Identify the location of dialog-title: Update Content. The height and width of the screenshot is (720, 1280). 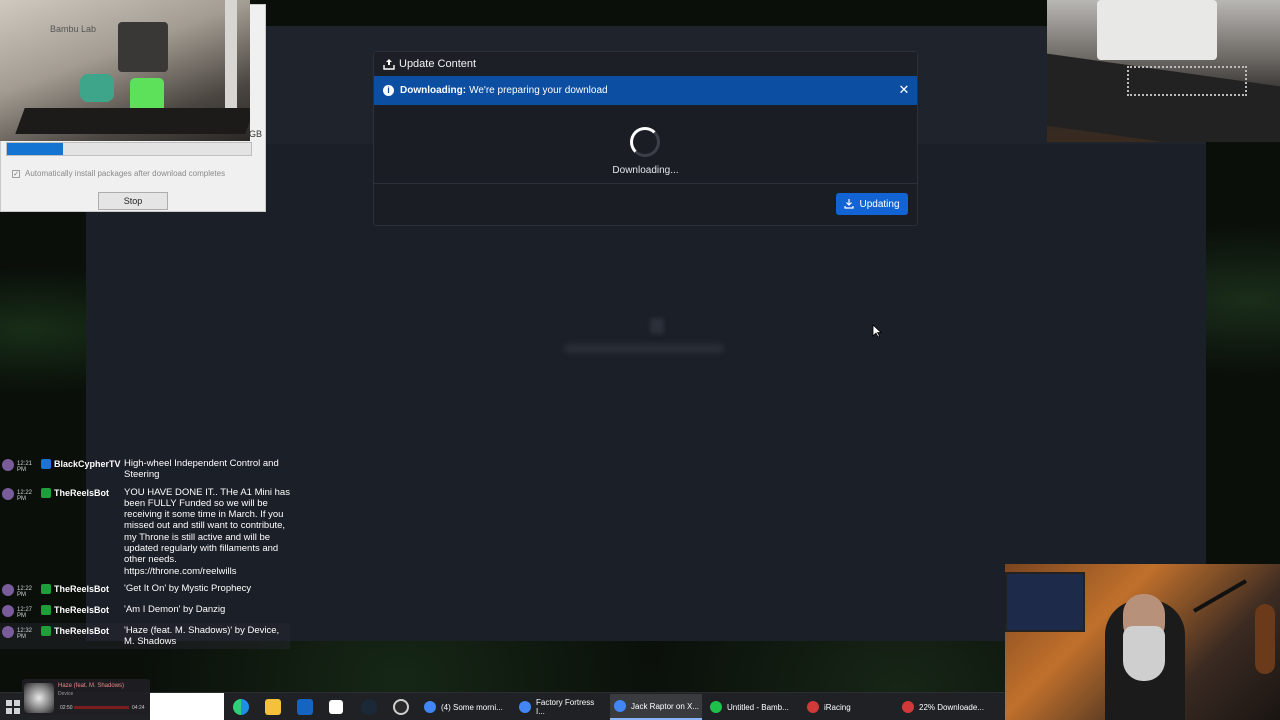
(438, 64).